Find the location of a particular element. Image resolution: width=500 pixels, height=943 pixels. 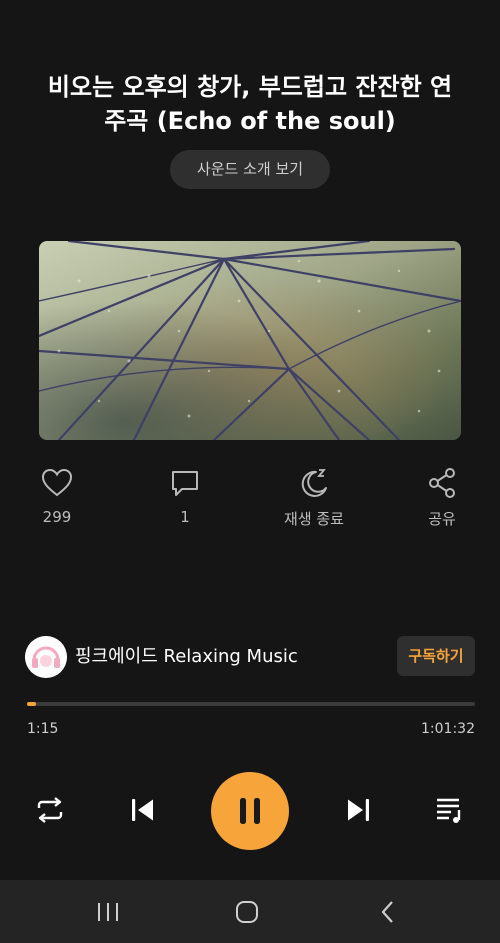

current-time: 1:15 is located at coordinates (43, 729).